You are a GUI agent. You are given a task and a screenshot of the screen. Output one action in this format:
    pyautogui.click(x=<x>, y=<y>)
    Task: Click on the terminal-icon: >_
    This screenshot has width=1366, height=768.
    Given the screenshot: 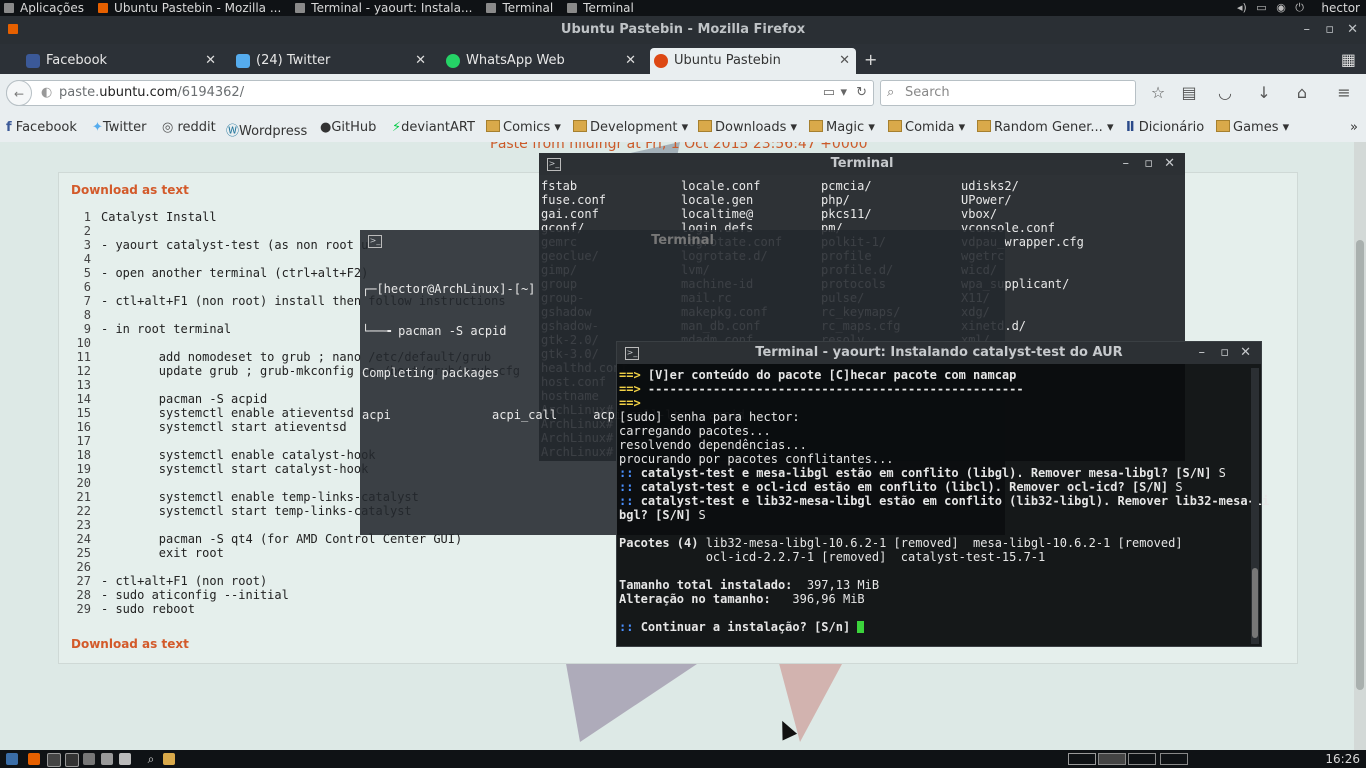 What is the action you would take?
    pyautogui.click(x=632, y=353)
    